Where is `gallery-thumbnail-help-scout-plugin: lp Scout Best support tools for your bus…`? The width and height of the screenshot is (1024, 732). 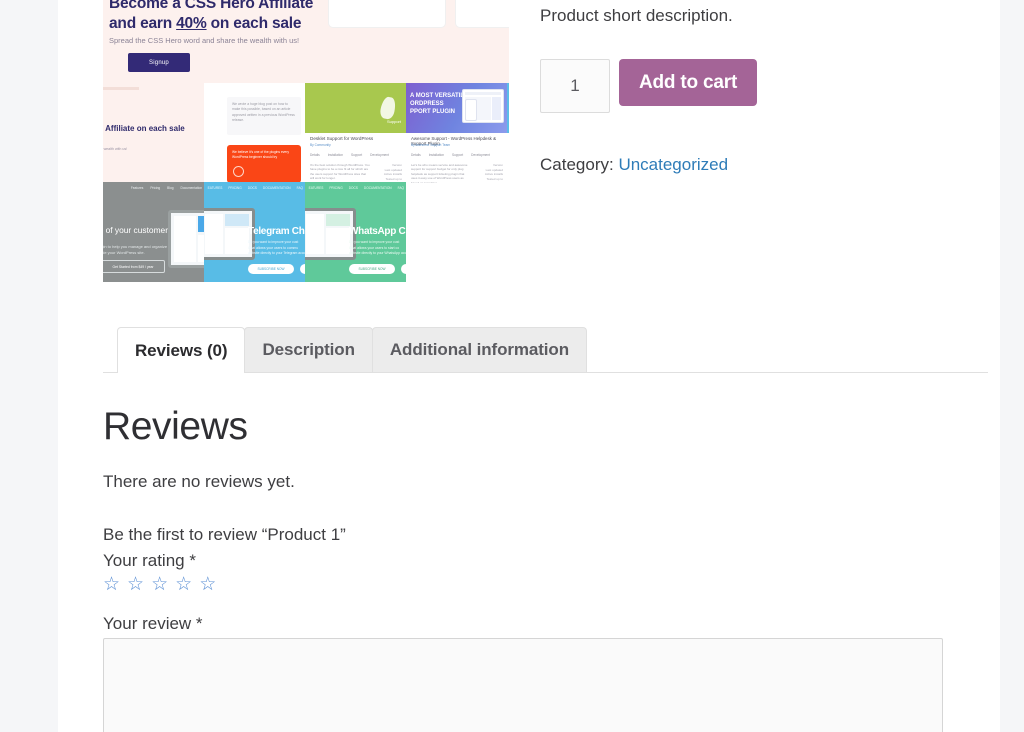
gallery-thumbnail-help-scout-plugin: lp Scout Best support tools for your bus… is located at coordinates (508, 133).